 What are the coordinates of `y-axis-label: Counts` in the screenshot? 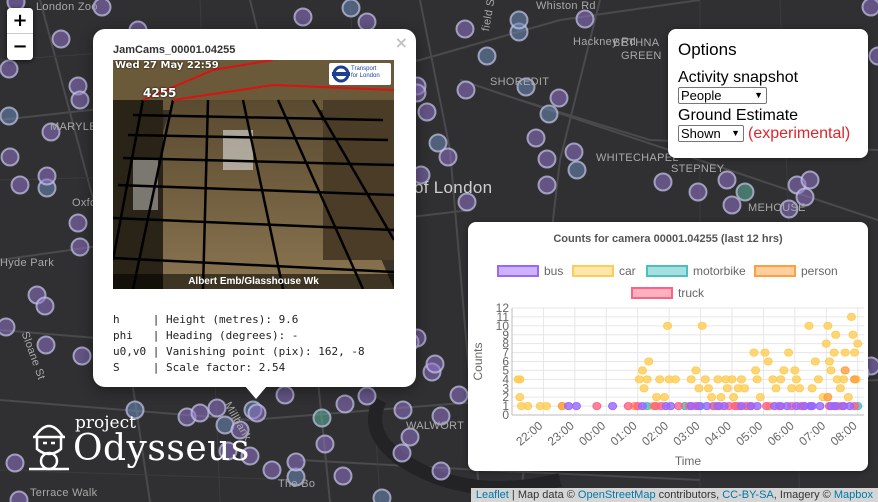 It's located at (478, 361).